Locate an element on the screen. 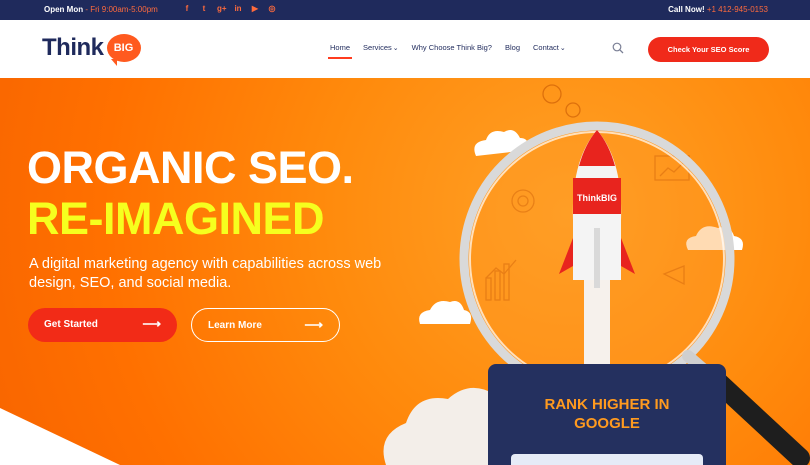 This screenshot has width=810, height=465. youtube-icon: ▶ is located at coordinates (255, 9).